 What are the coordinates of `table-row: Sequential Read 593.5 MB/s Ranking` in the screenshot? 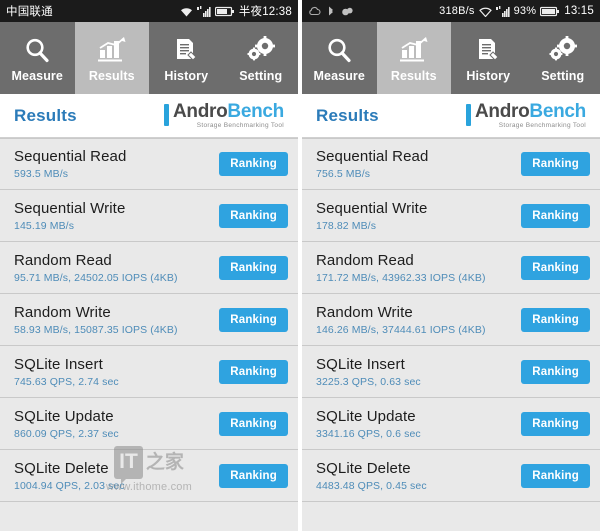 It's located at (149, 164).